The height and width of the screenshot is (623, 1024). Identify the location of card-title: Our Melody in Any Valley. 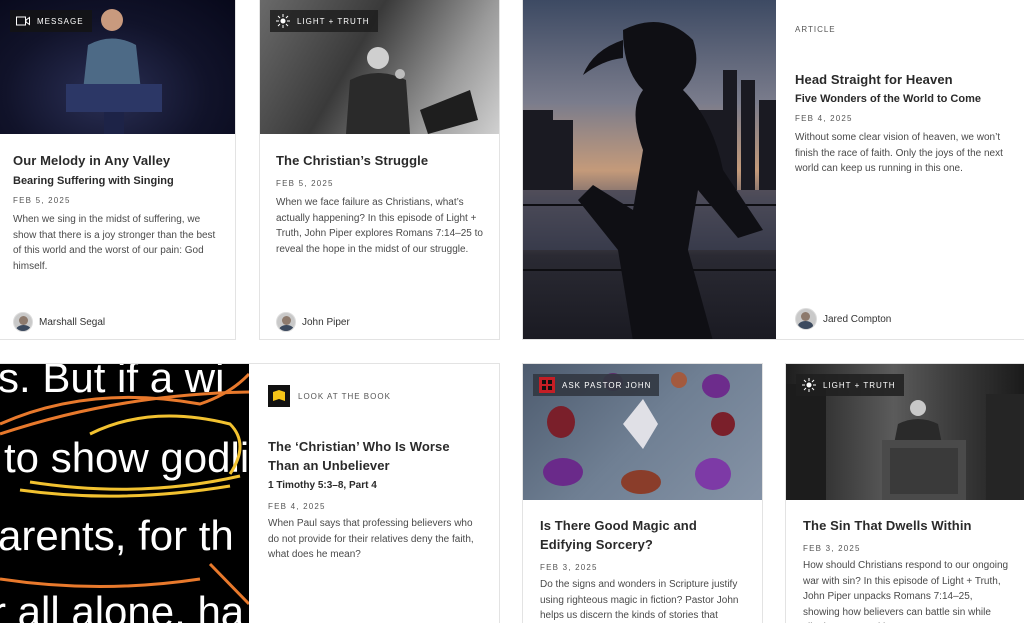
(117, 160).